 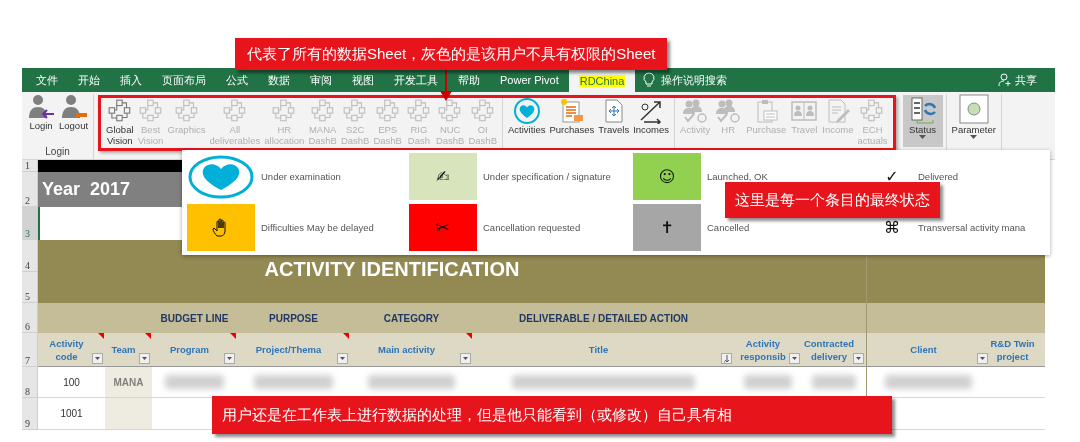 I want to click on row-number: 9, so click(x=30, y=414).